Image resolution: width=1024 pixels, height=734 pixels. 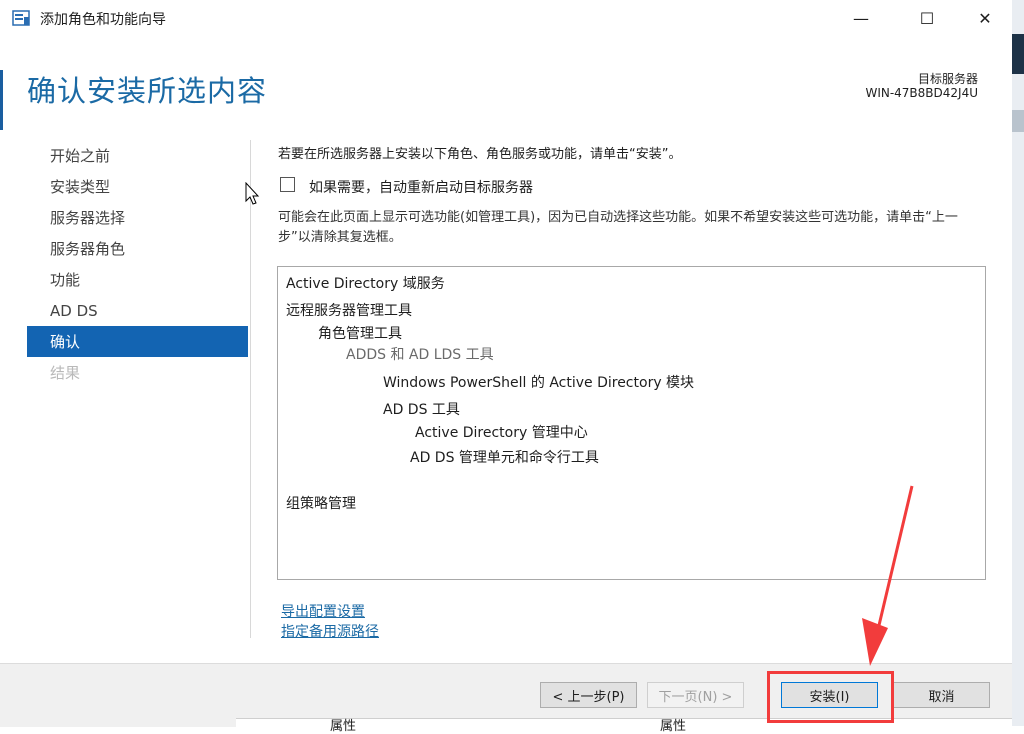 I want to click on nav-item-confirmation: 确认, so click(x=65, y=342).